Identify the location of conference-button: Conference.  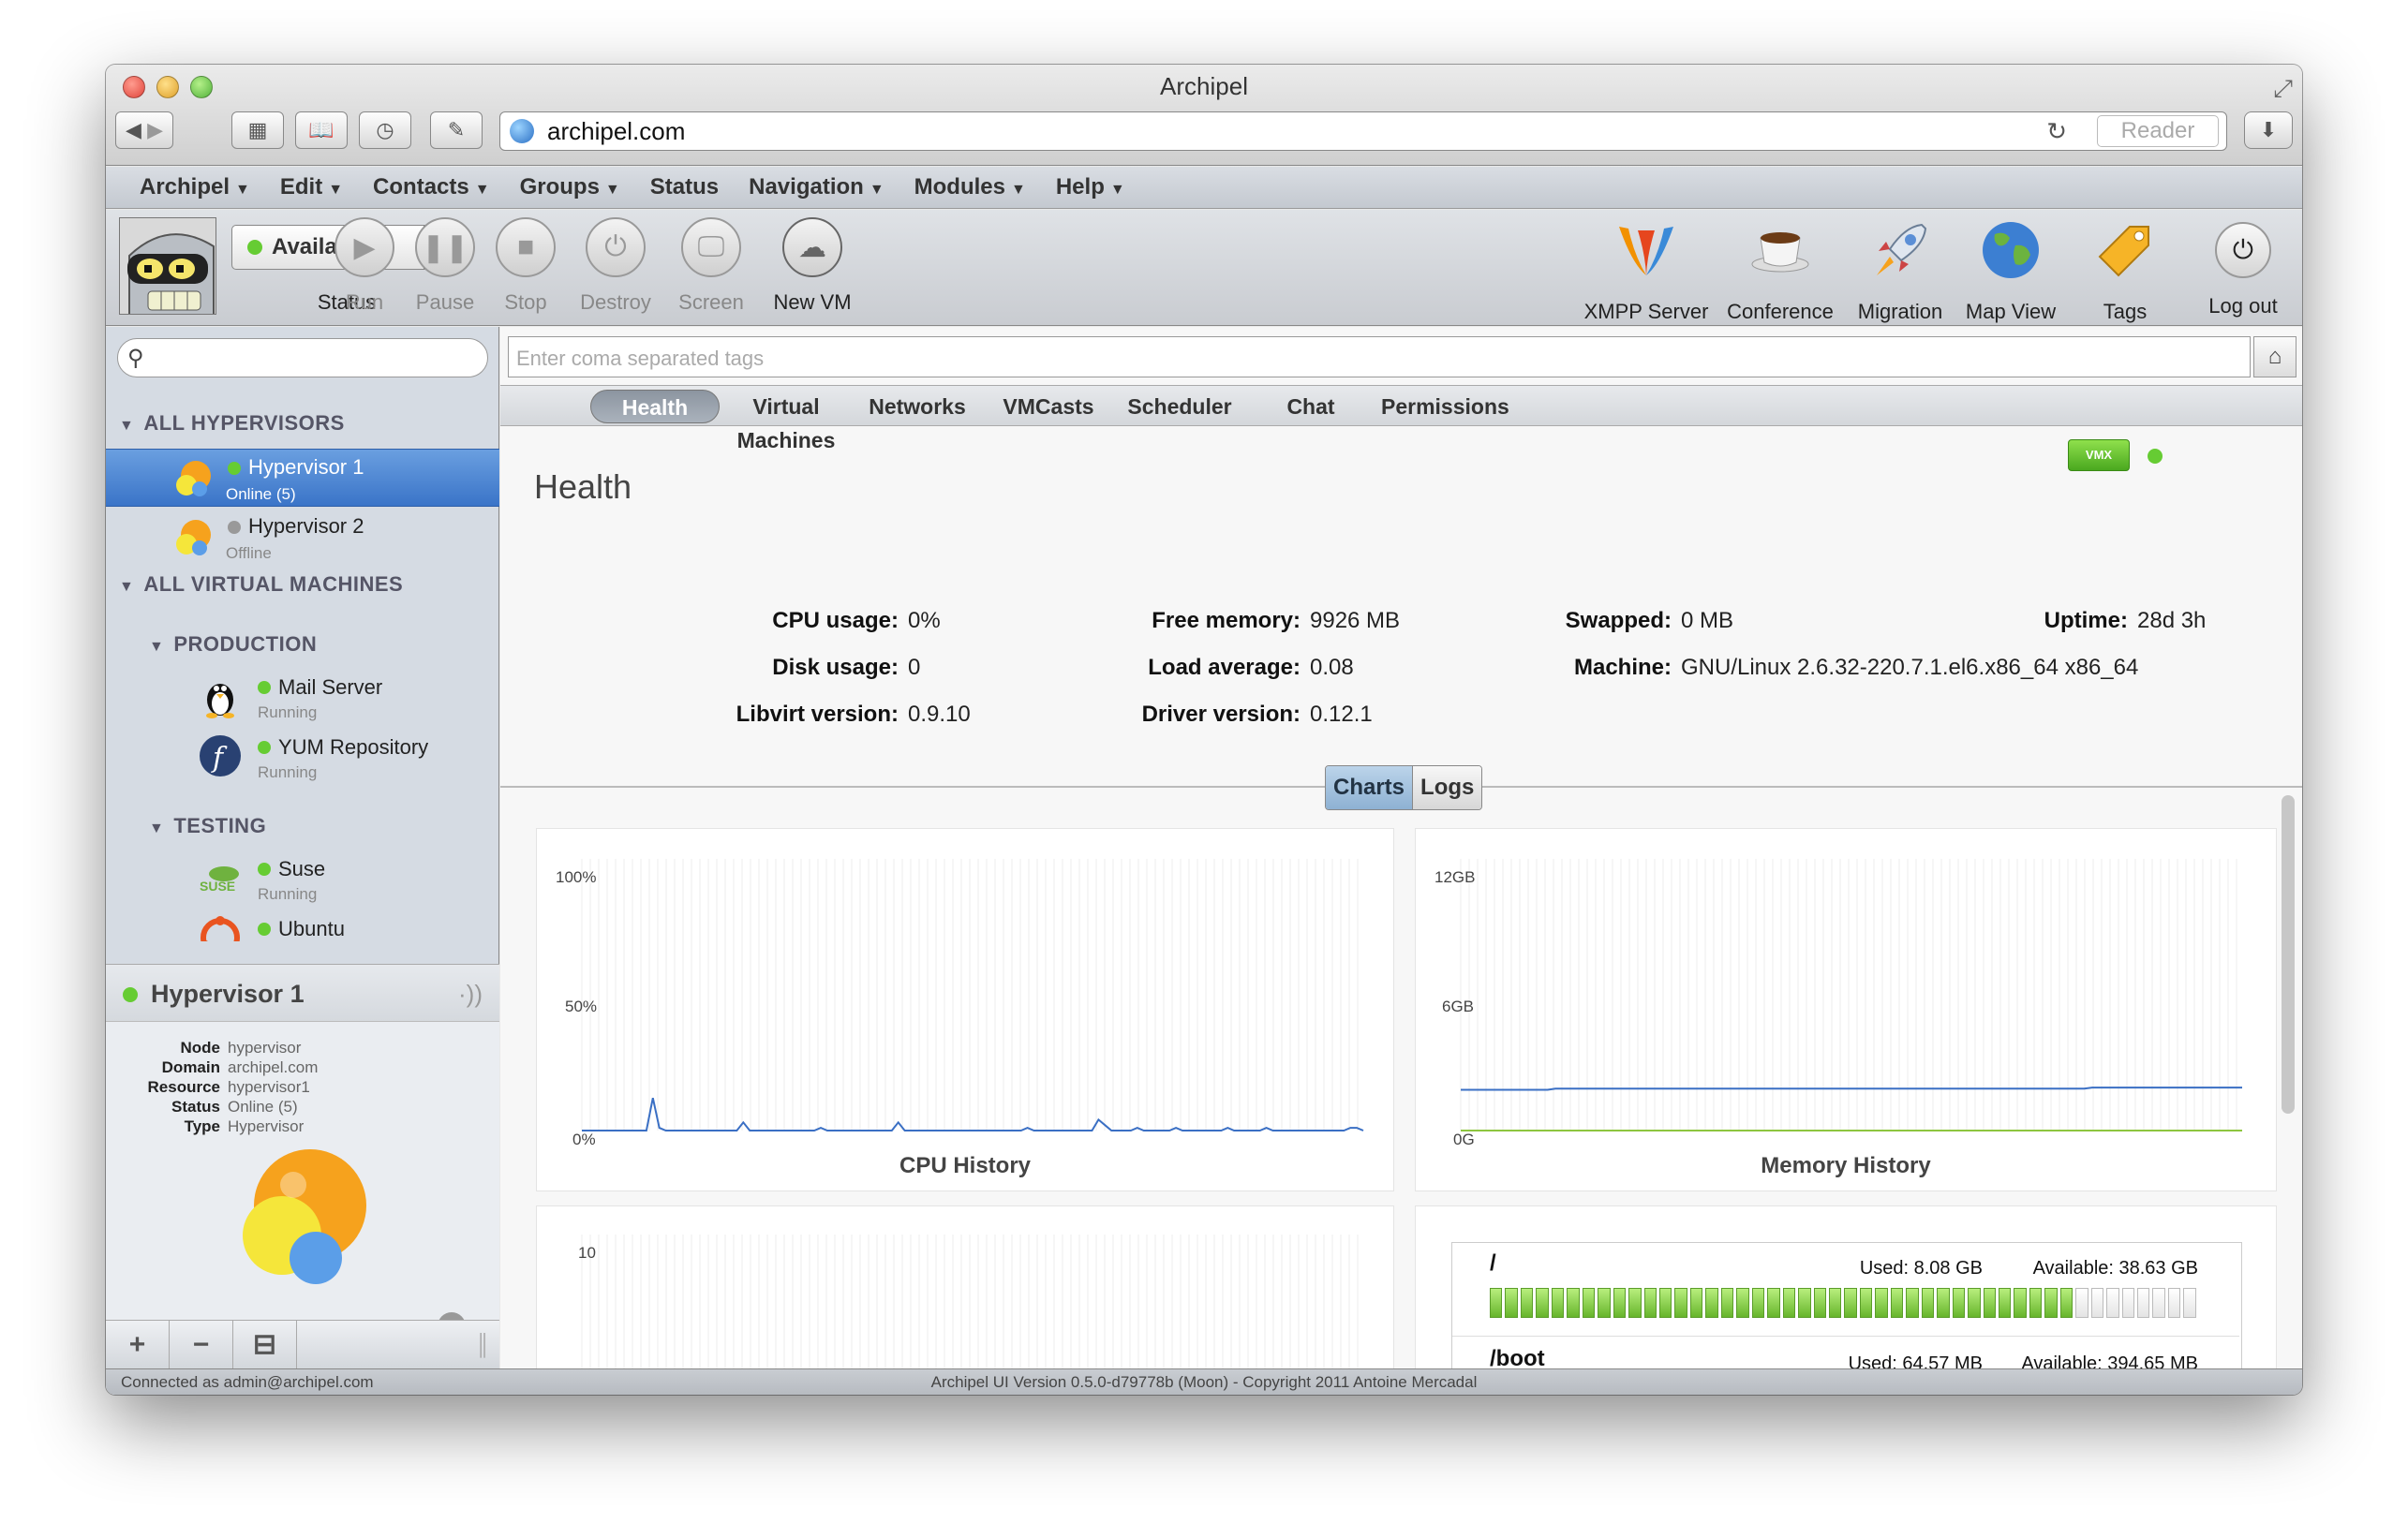
(1780, 270).